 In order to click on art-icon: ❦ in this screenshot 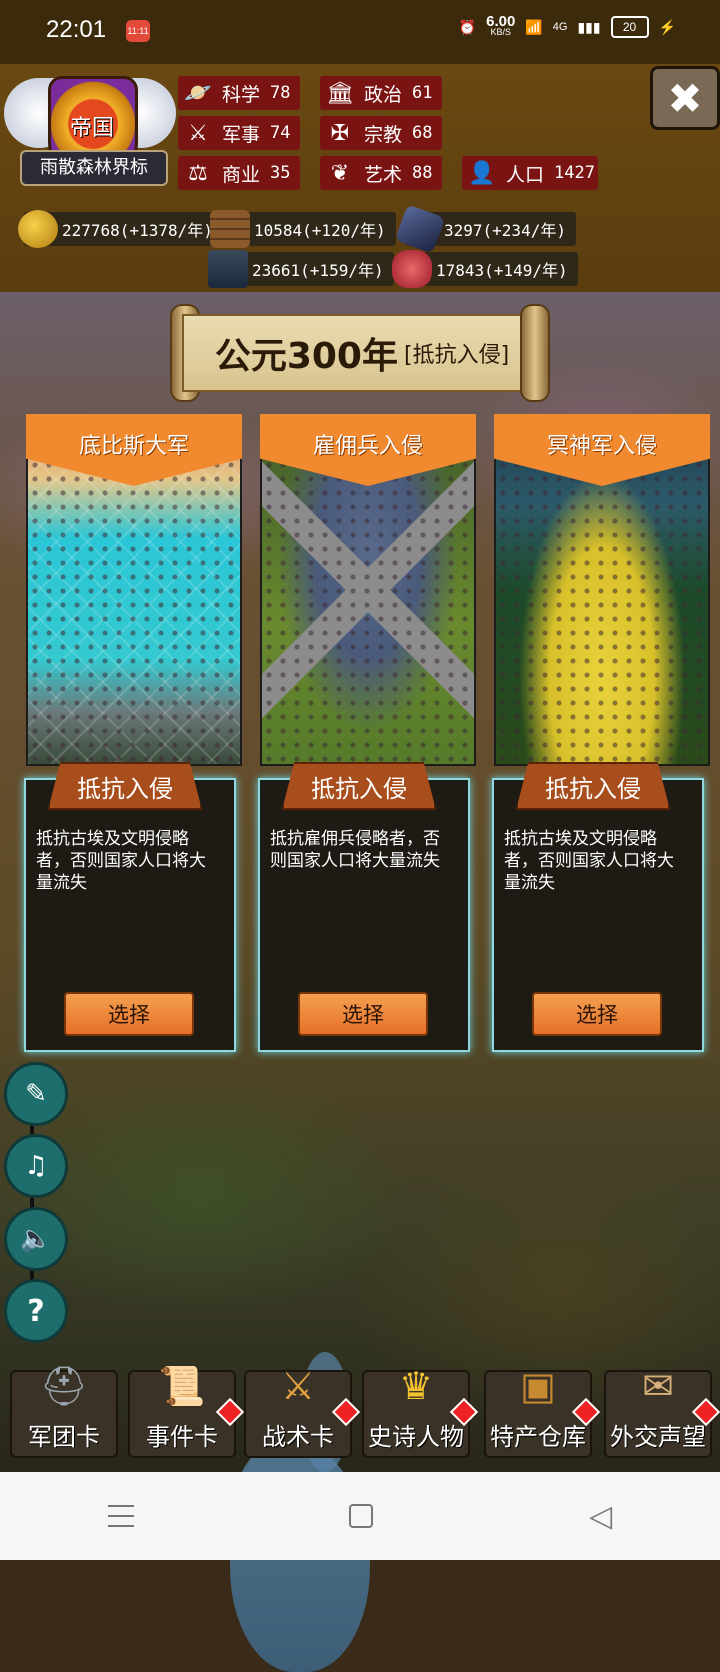, I will do `click(340, 173)`.